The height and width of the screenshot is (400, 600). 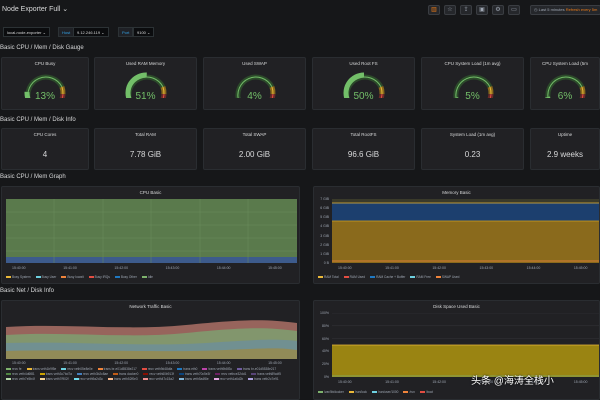 I want to click on legend-item: recv veth05e8e0e, so click(x=77, y=369).